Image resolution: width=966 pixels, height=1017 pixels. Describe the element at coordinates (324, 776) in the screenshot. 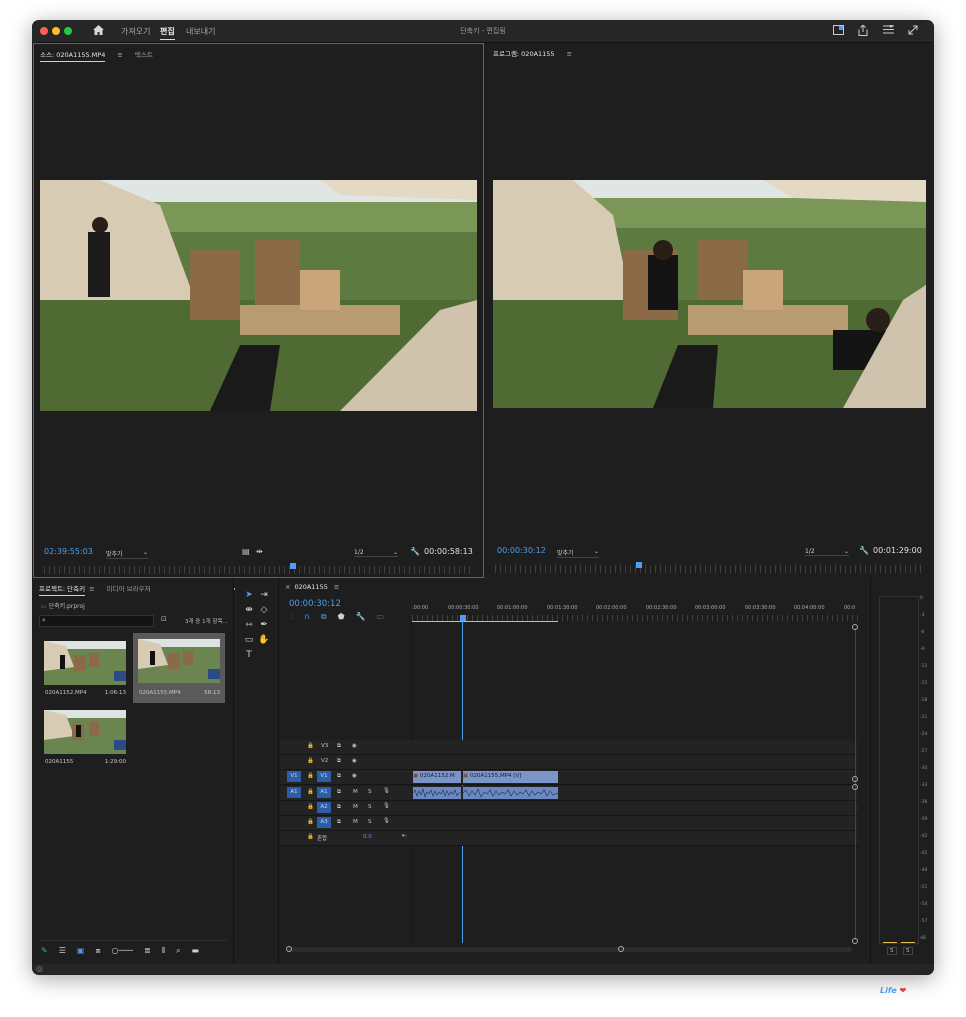

I see `track-target-v1: V1` at that location.